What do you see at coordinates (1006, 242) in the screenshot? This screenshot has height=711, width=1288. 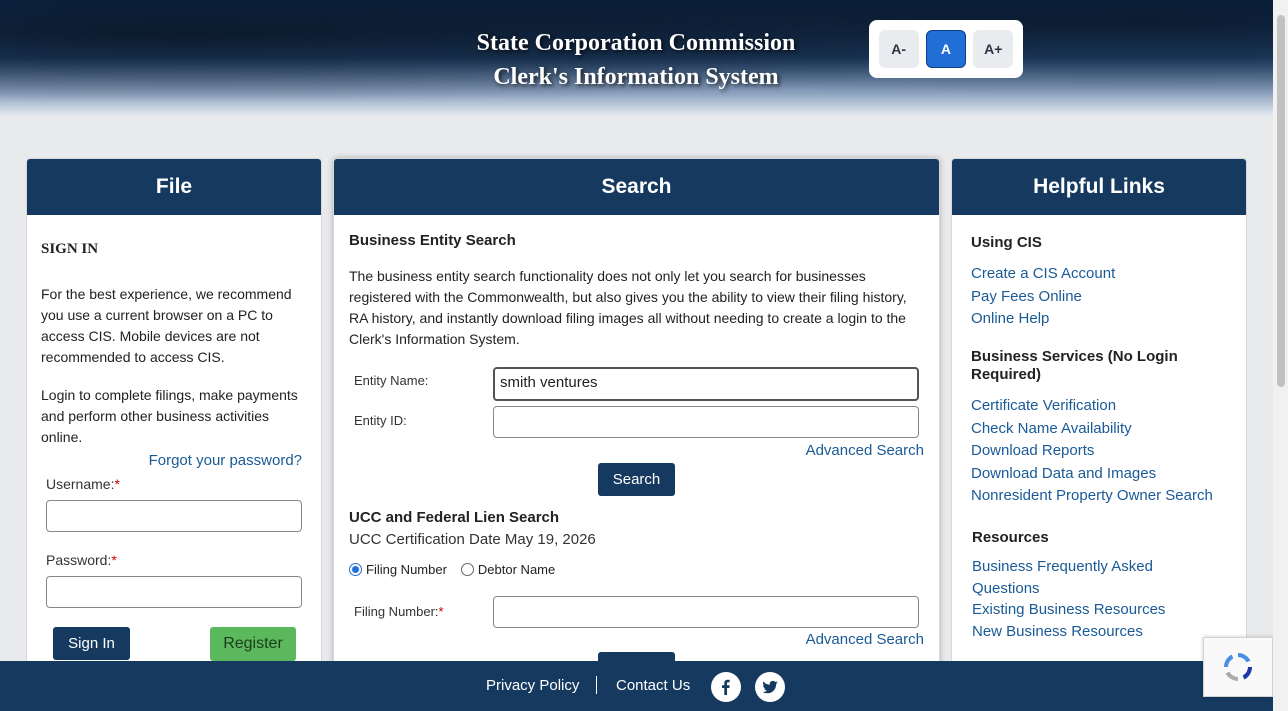 I see `using-cis-heading: Using CIS` at bounding box center [1006, 242].